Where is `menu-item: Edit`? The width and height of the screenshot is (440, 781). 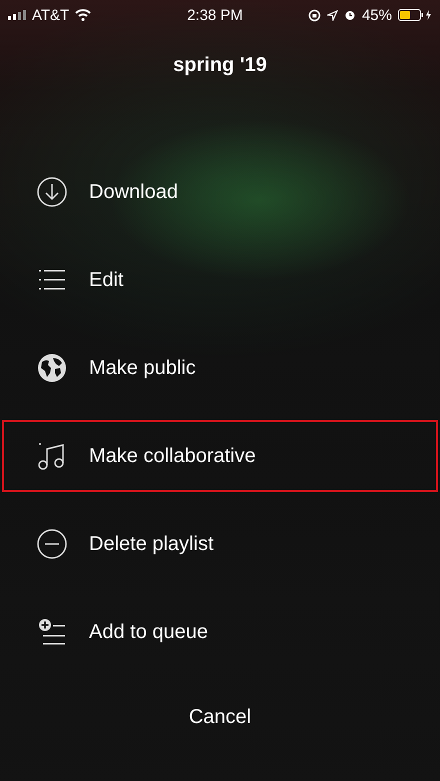 menu-item: Edit is located at coordinates (220, 280).